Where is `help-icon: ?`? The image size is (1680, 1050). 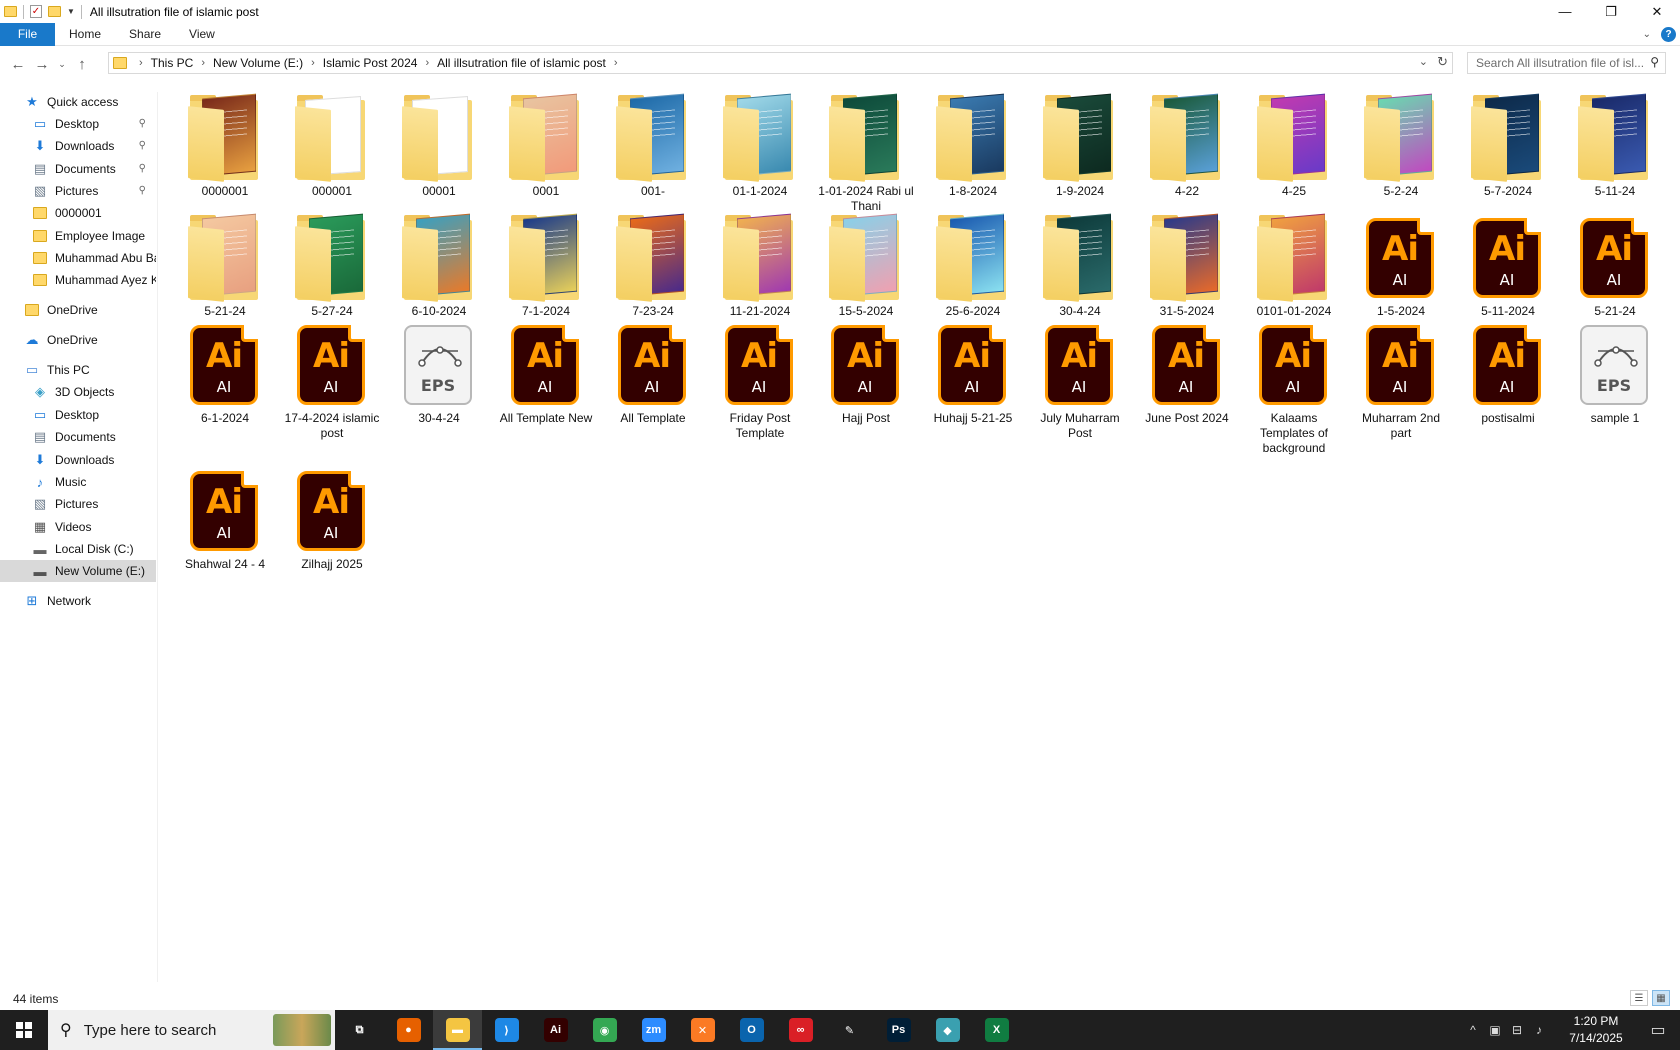
help-icon: ? is located at coordinates (1668, 34).